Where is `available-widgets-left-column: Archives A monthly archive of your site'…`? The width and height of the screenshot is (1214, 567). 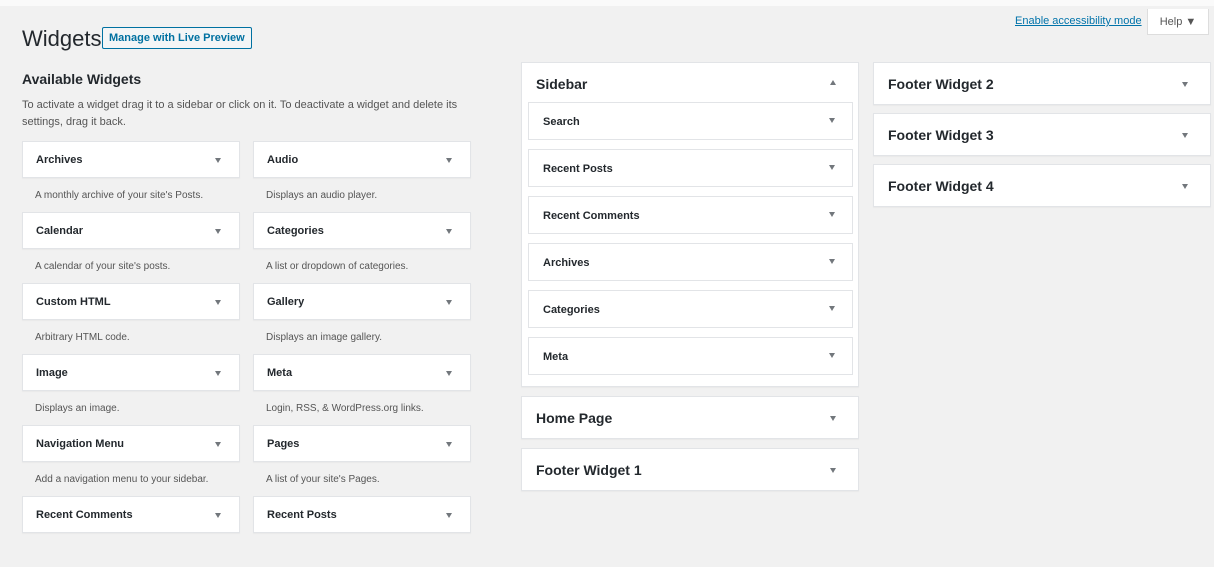 available-widgets-left-column: Archives A monthly archive of your site'… is located at coordinates (131, 354).